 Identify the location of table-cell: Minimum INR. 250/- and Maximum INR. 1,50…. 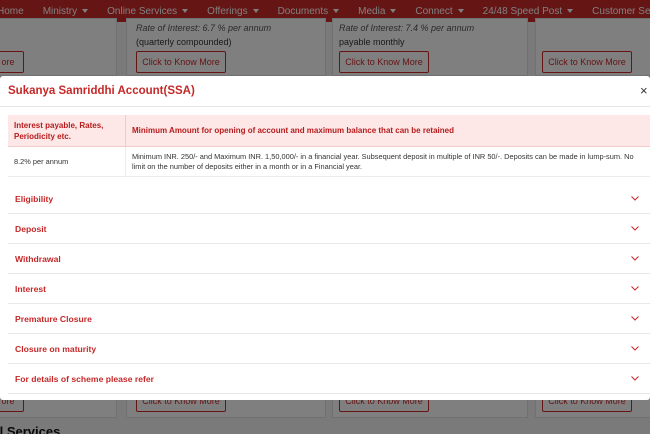
(383, 161).